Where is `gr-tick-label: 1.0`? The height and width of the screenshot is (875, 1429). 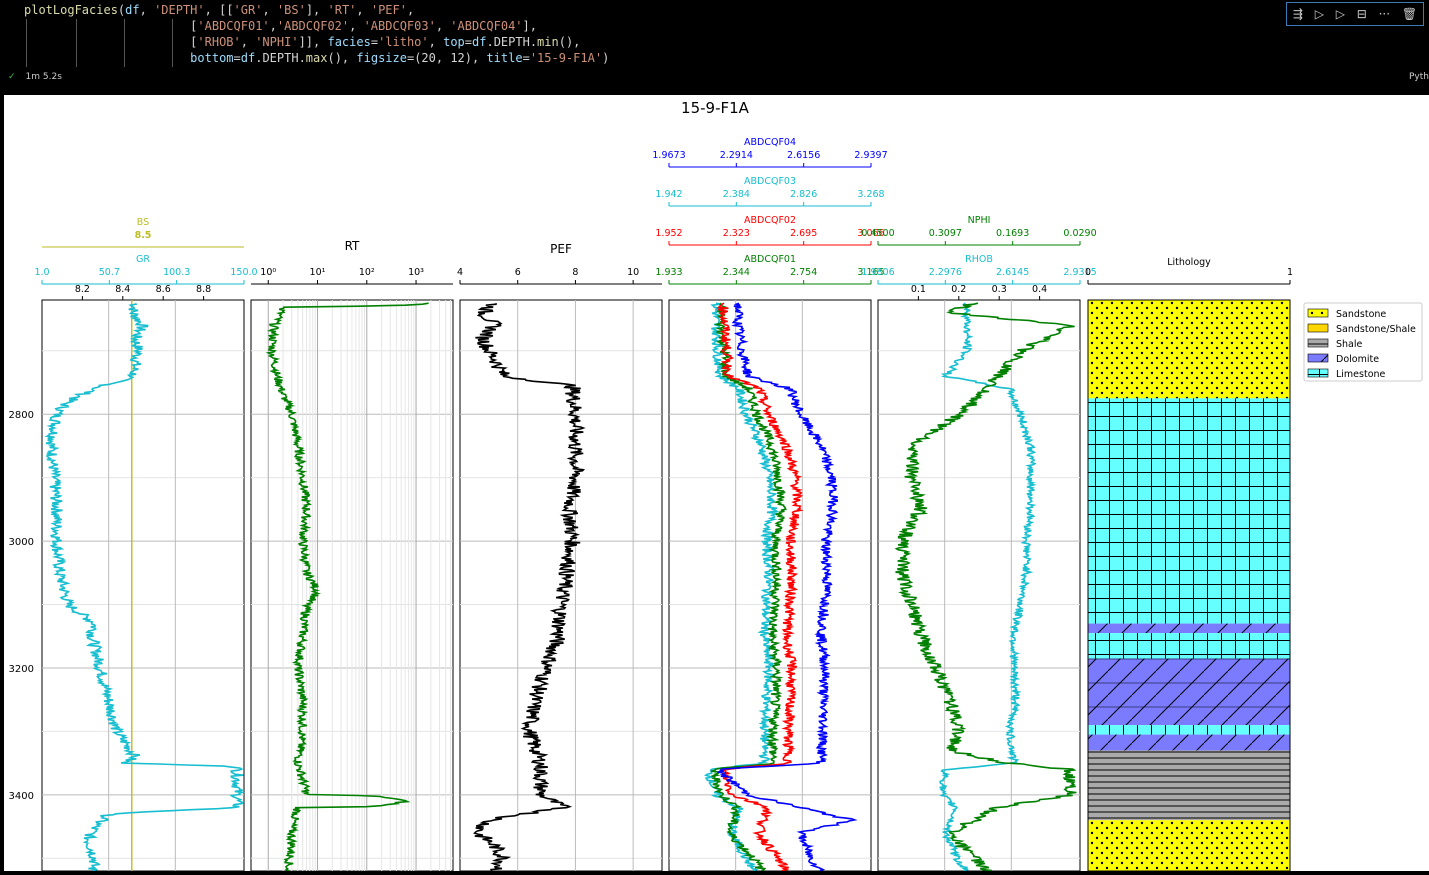
gr-tick-label: 1.0 is located at coordinates (41, 272).